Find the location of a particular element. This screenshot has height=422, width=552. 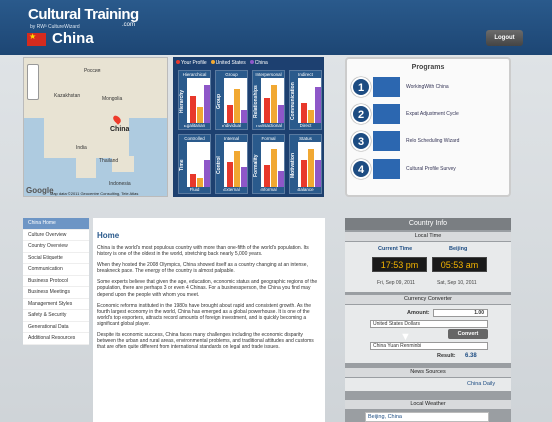

program-label: WorkingWith China is located at coordinates (427, 87).